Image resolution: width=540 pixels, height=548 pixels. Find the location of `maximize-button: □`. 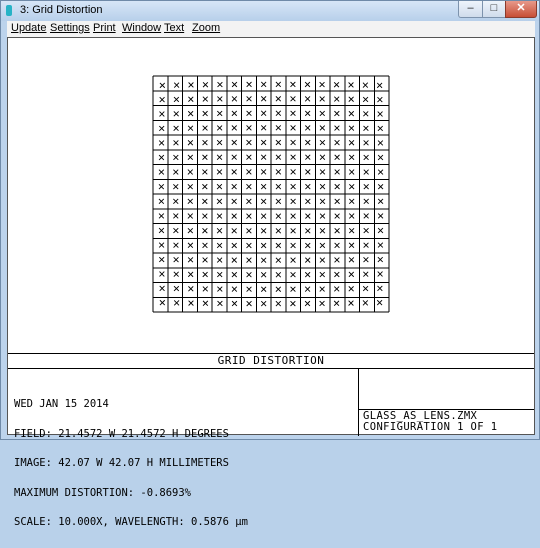

maximize-button: □ is located at coordinates (494, 9).